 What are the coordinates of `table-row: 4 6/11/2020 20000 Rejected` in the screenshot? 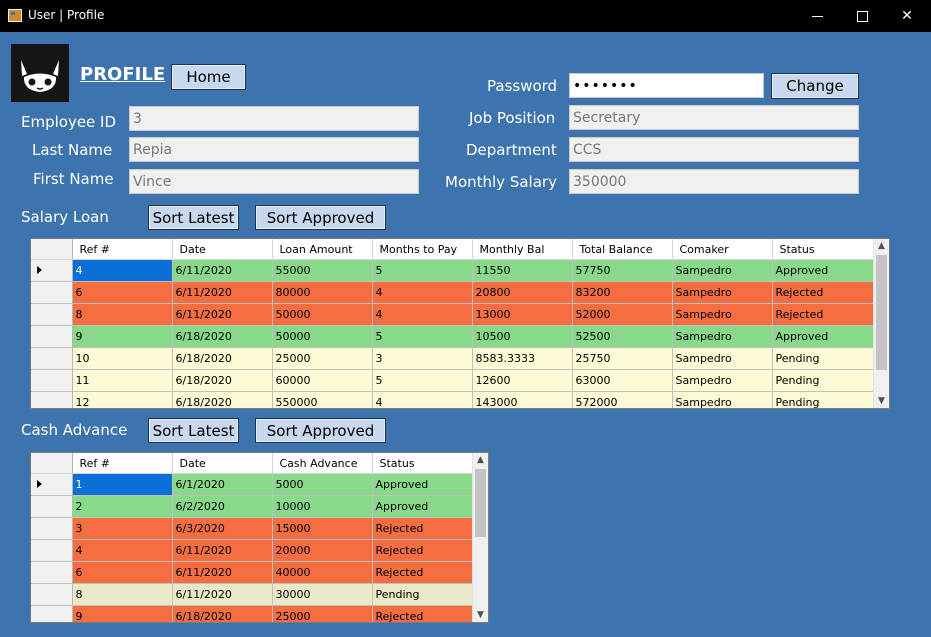 It's located at (252, 550).